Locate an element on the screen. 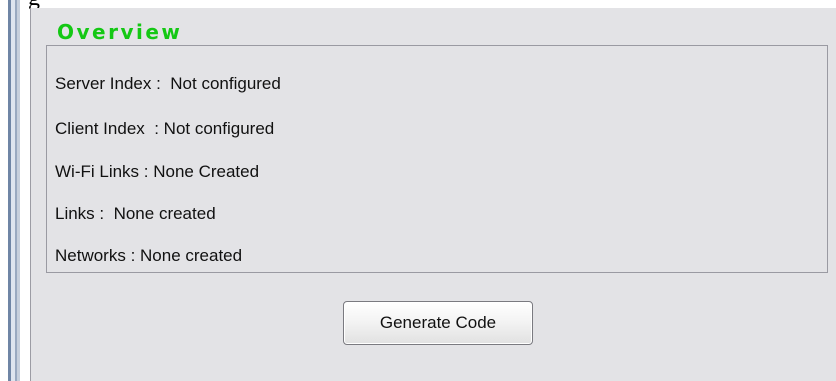 The image size is (836, 381). window-left-border is located at coordinates (14, 190).